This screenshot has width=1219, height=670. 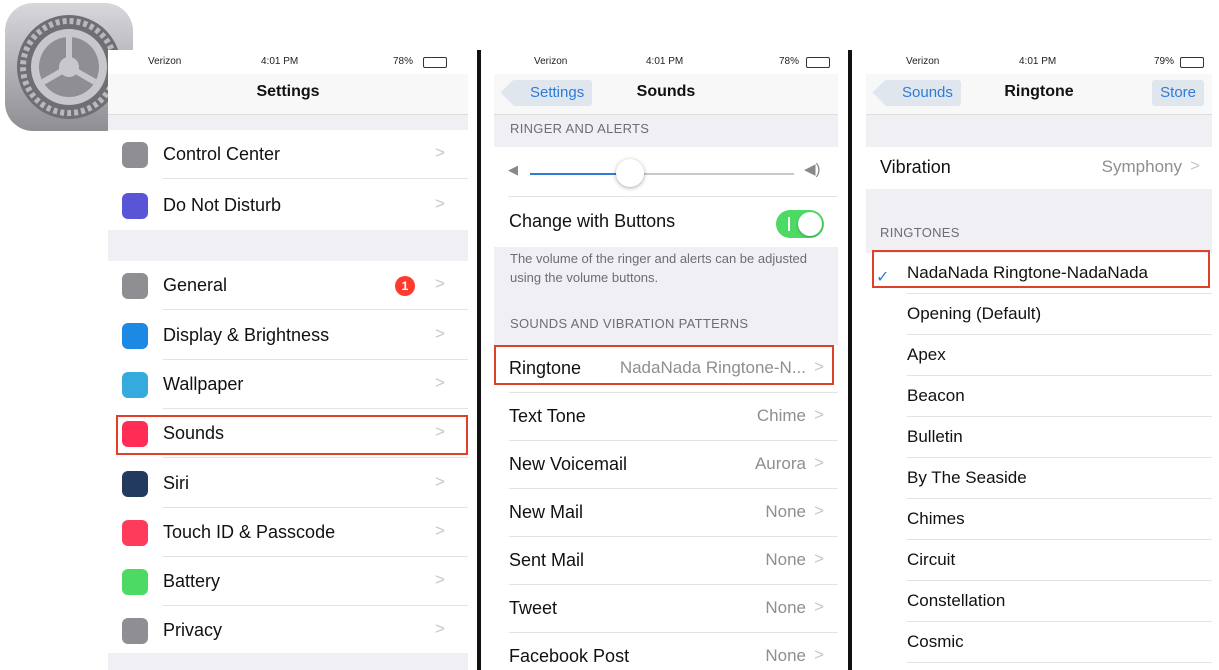 I want to click on toggles-icon, so click(x=135, y=155).